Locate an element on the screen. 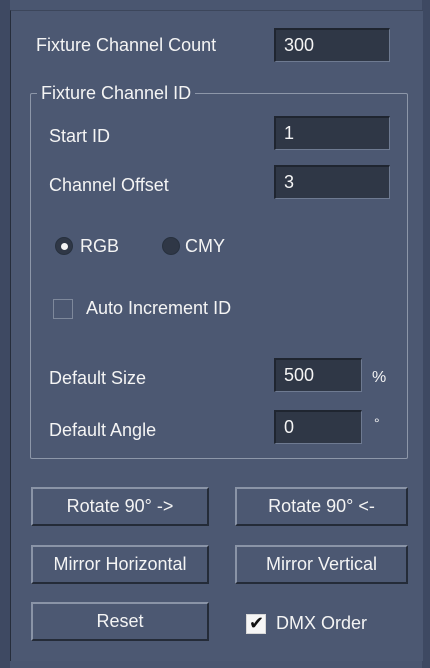 The width and height of the screenshot is (430, 668). mirror-horizontal-button: Mirror Horizontal is located at coordinates (120, 564).